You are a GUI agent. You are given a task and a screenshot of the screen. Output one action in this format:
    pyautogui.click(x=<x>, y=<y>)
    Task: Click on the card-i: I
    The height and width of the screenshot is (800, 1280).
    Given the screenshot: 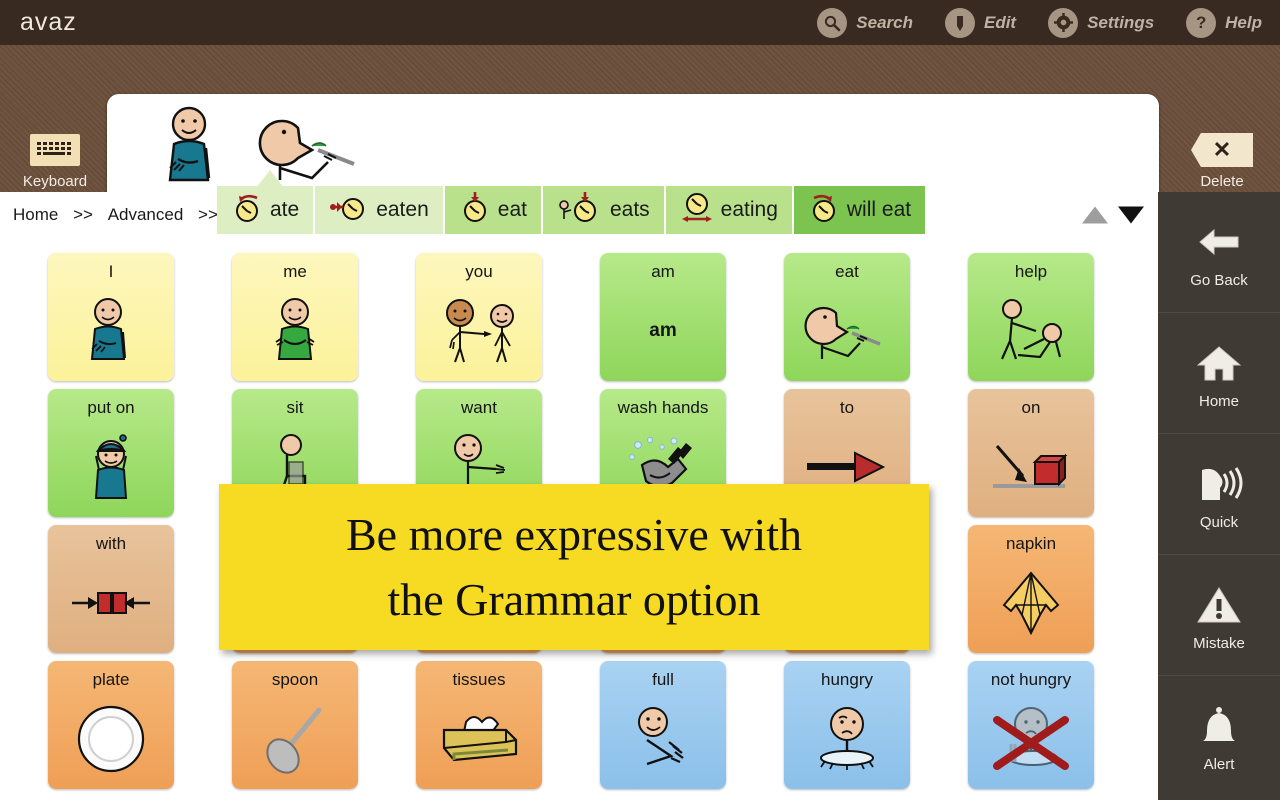 What is the action you would take?
    pyautogui.click(x=111, y=317)
    